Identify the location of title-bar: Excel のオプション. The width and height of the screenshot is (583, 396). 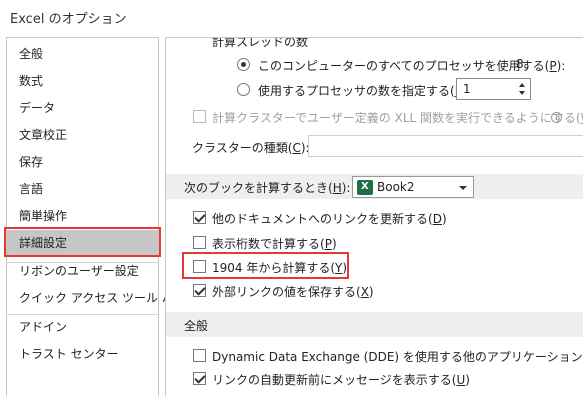
(291, 17).